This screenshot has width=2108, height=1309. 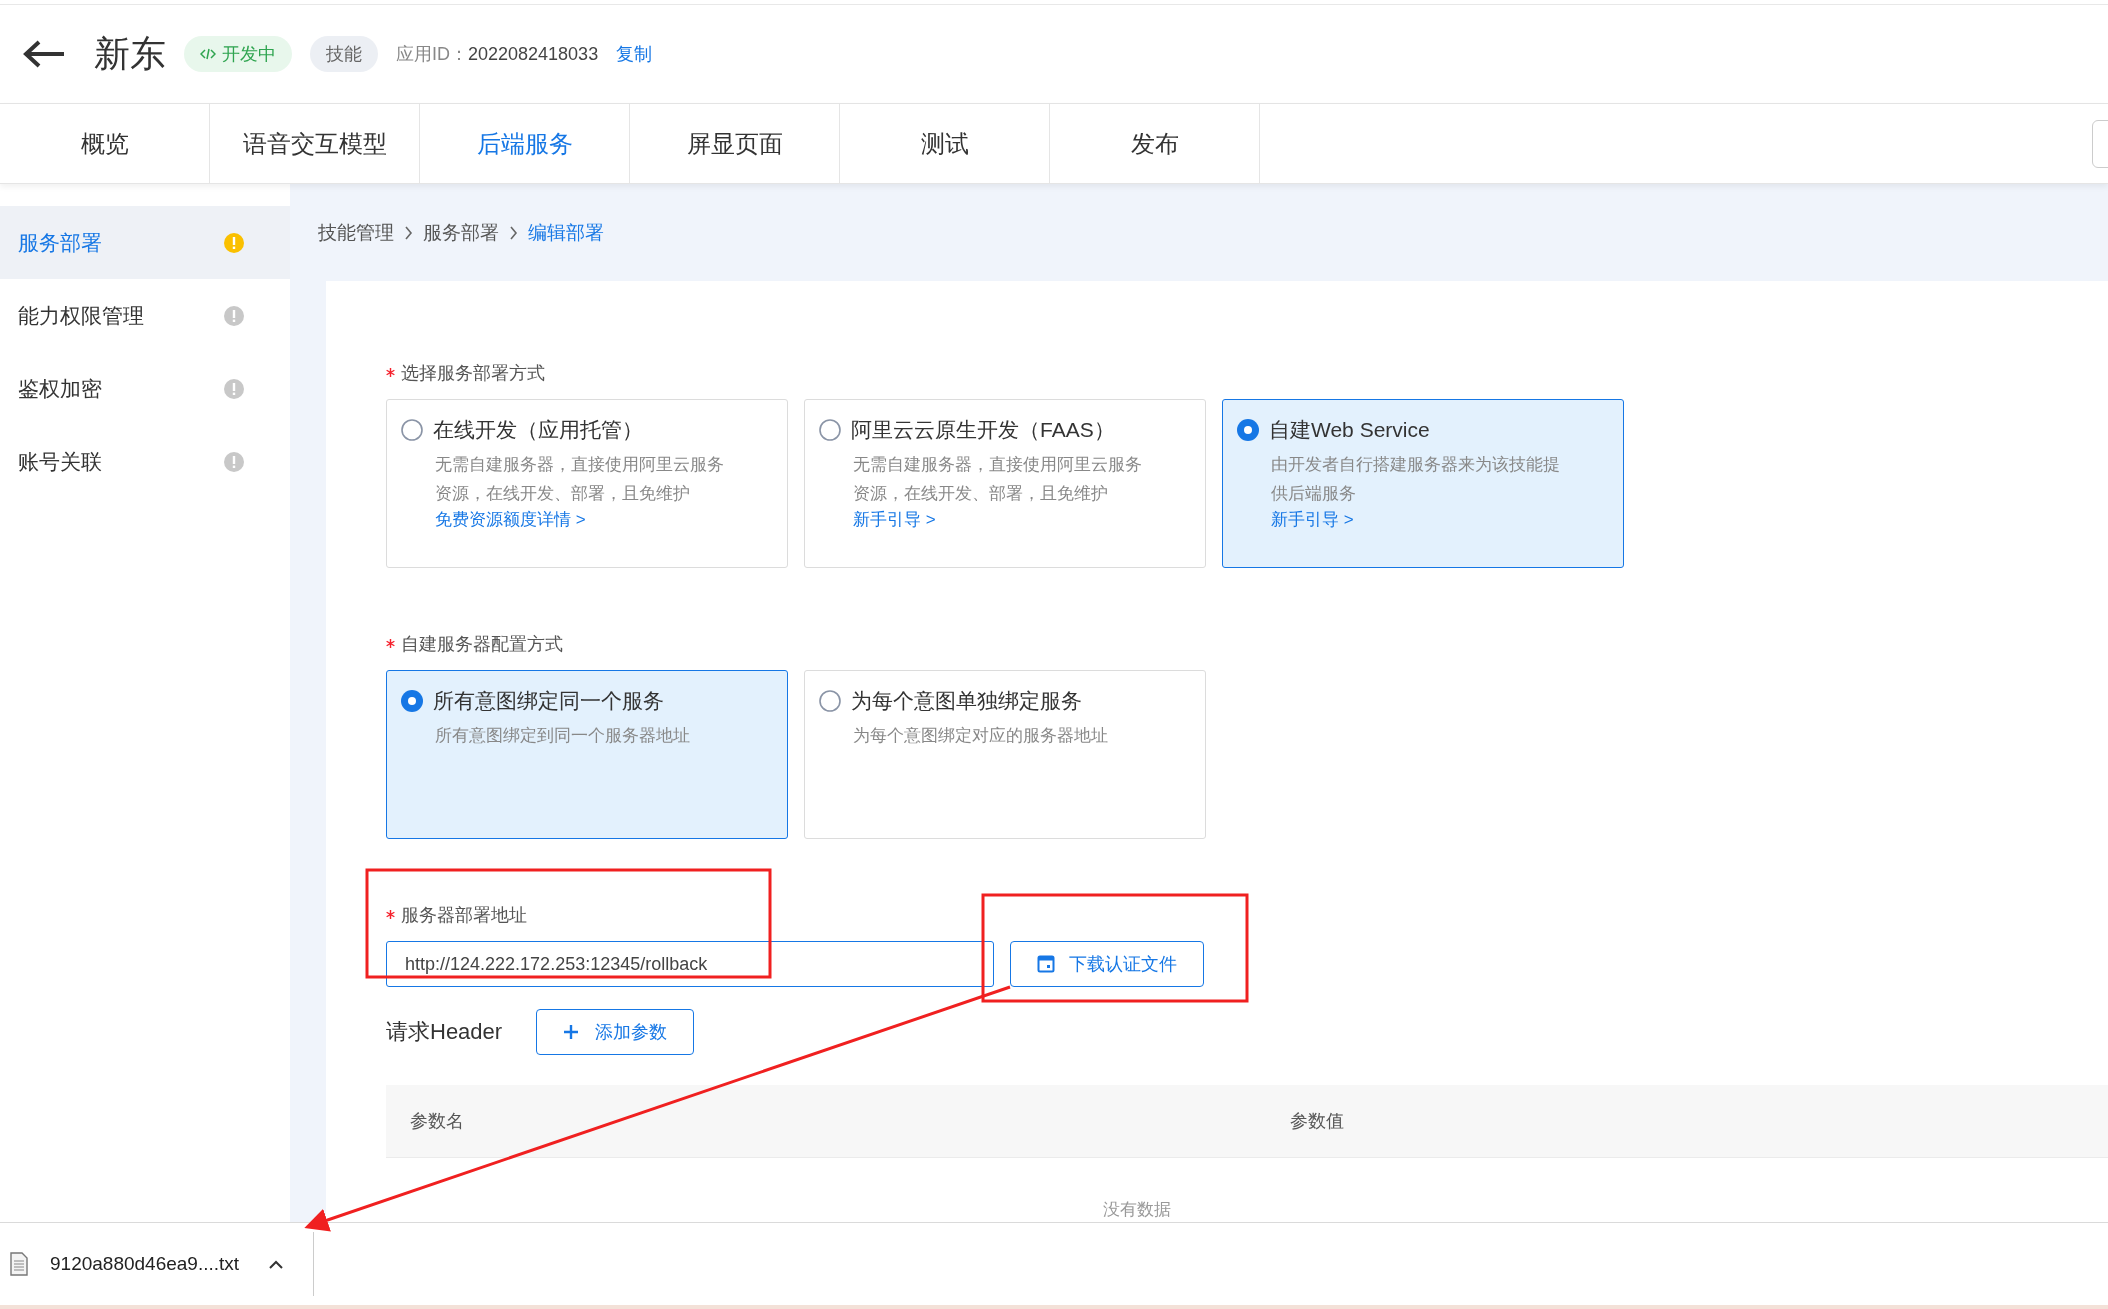 What do you see at coordinates (344, 54) in the screenshot?
I see `type-badge: 技能` at bounding box center [344, 54].